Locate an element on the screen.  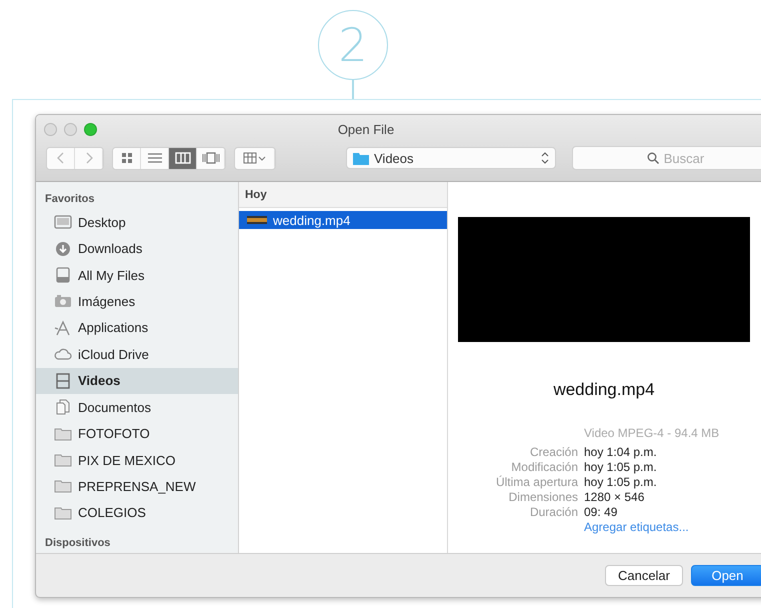
sidebar-item: All My Files is located at coordinates (137, 275).